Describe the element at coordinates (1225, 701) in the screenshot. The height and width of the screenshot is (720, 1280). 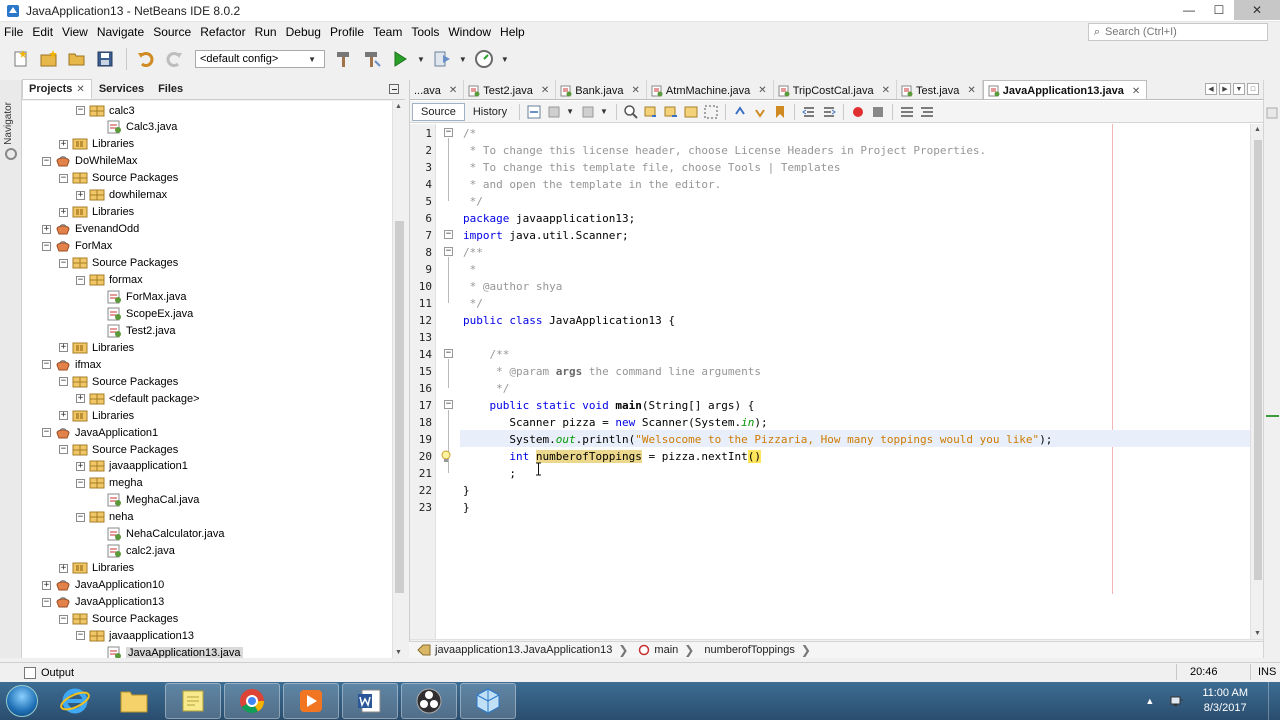
I see `clock: 11:00 AM 8/3/2017` at that location.